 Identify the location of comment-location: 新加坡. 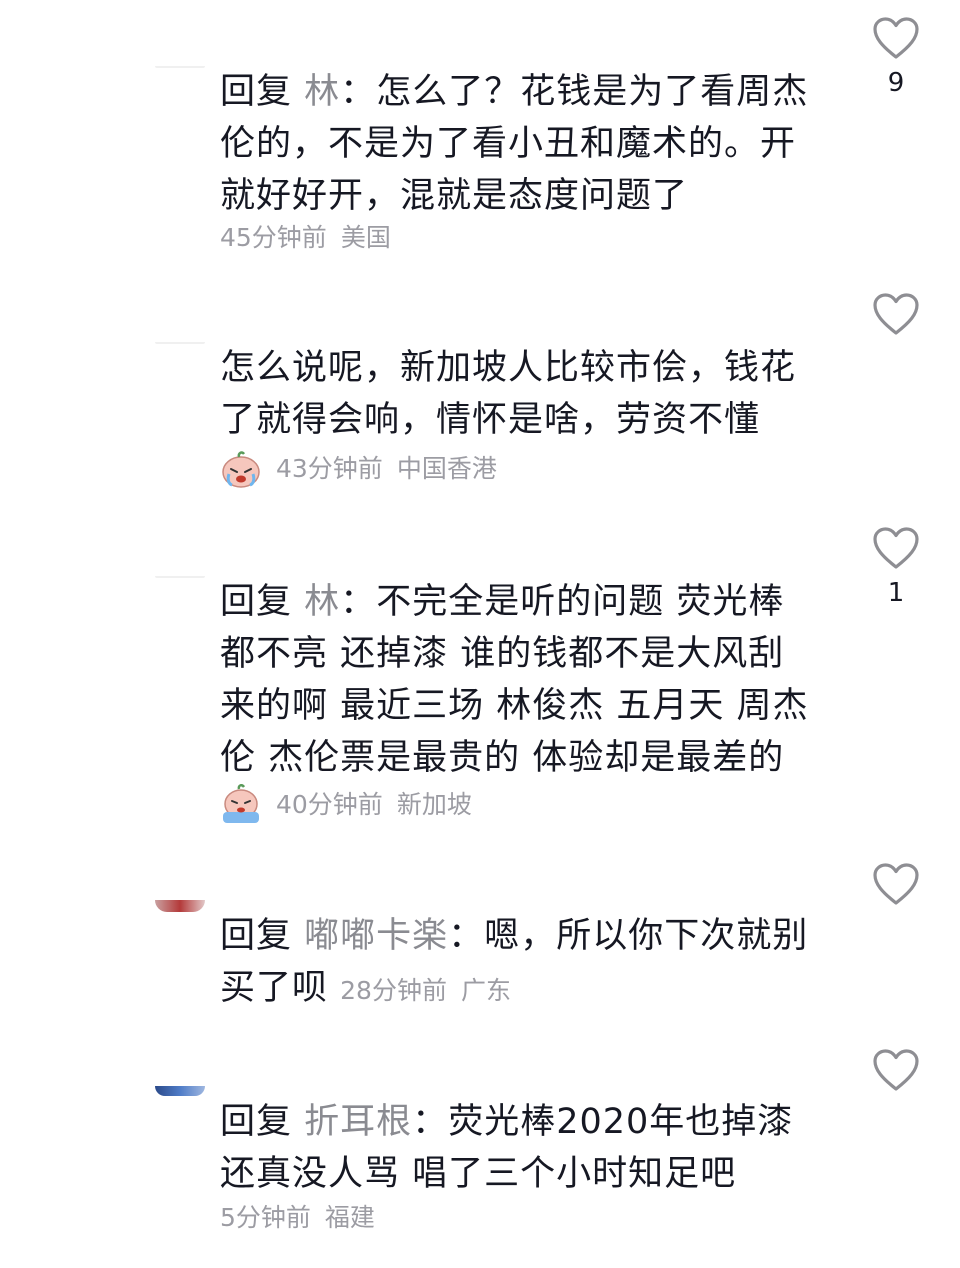
(434, 804).